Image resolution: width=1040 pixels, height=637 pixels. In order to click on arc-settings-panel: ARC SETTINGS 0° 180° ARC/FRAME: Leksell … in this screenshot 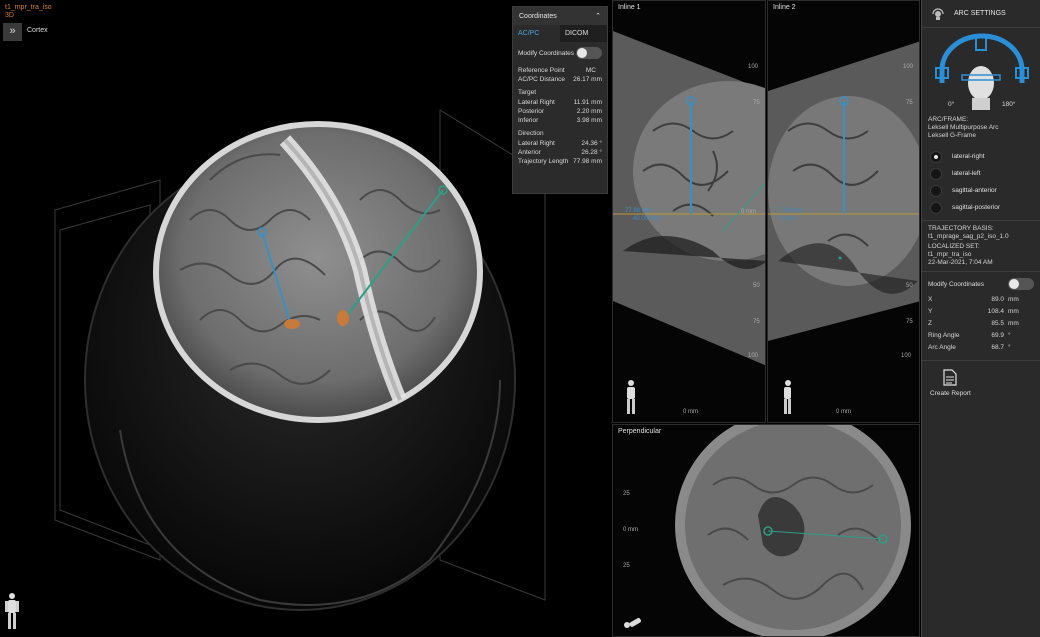, I will do `click(980, 318)`.